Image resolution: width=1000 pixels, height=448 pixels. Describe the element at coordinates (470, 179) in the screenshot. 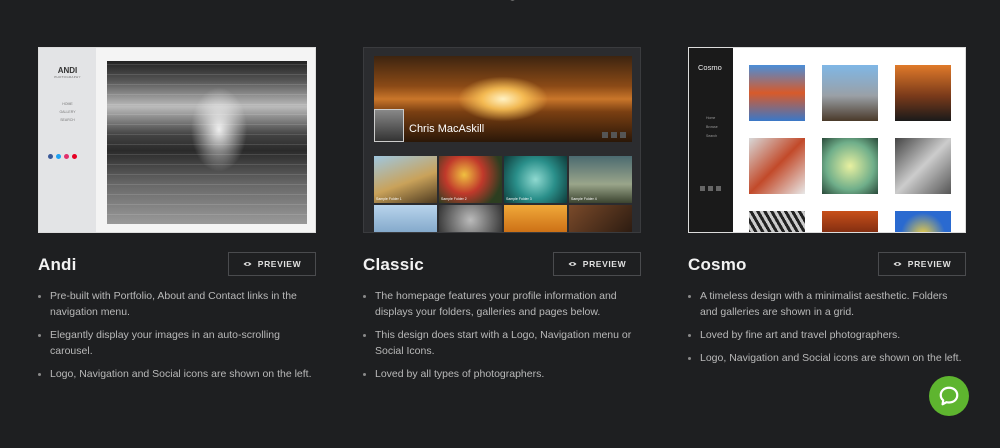

I see `folder-tile: Sample Folder 2` at that location.